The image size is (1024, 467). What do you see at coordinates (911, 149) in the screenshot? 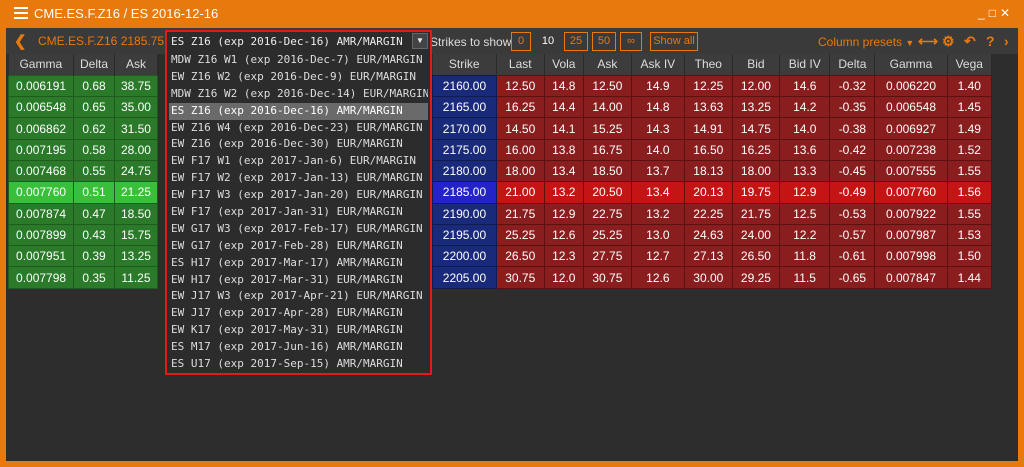
I see `table-cell: 0.007238` at bounding box center [911, 149].